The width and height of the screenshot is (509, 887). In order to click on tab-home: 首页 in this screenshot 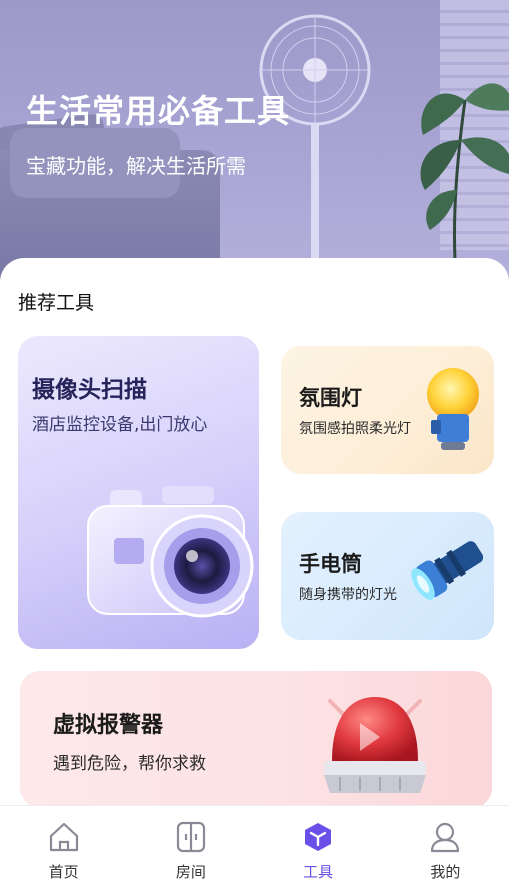, I will do `click(63, 846)`.